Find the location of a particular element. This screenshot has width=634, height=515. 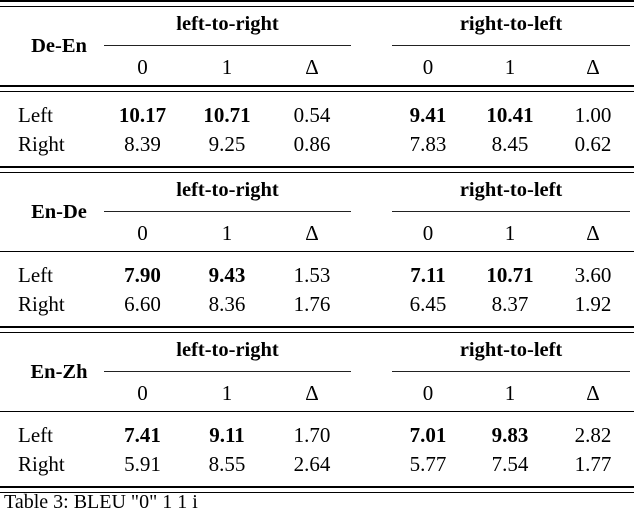

cell-left-1: 9.11 is located at coordinates (227, 435).